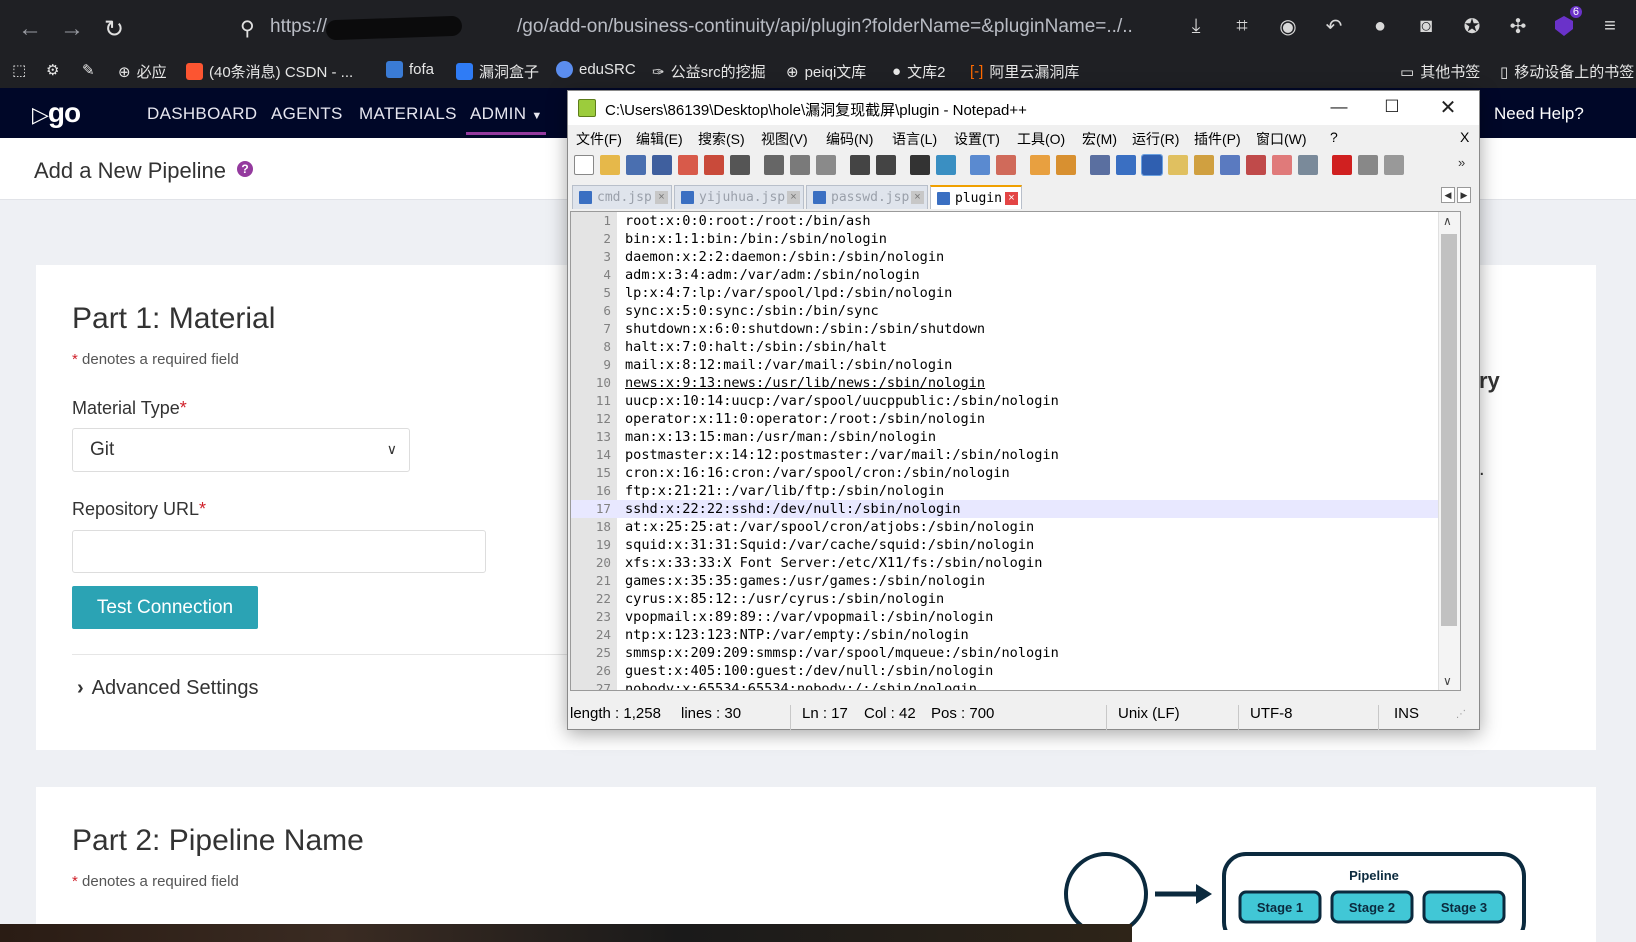 The width and height of the screenshot is (1636, 942). Describe the element at coordinates (245, 169) in the screenshot. I see `help-icon: ?` at that location.